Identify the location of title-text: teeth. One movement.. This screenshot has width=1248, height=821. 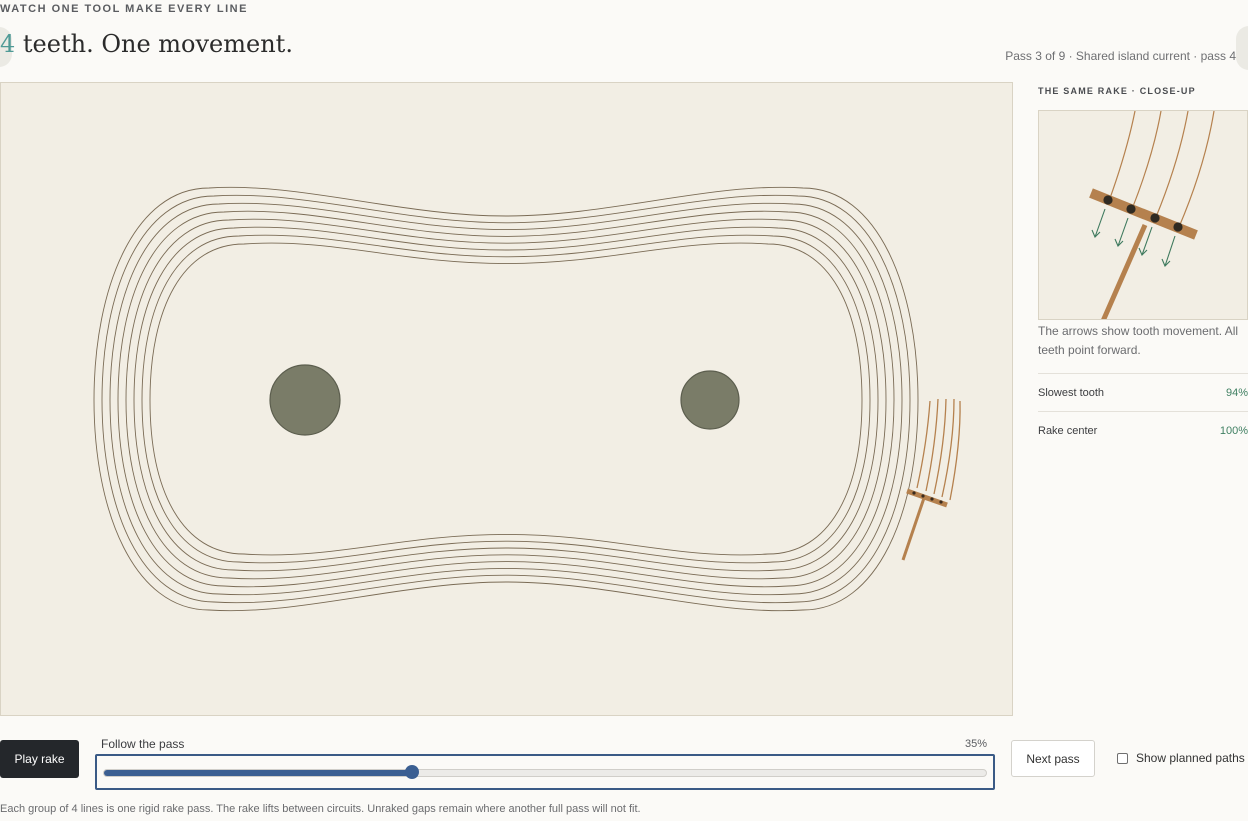
(154, 44).